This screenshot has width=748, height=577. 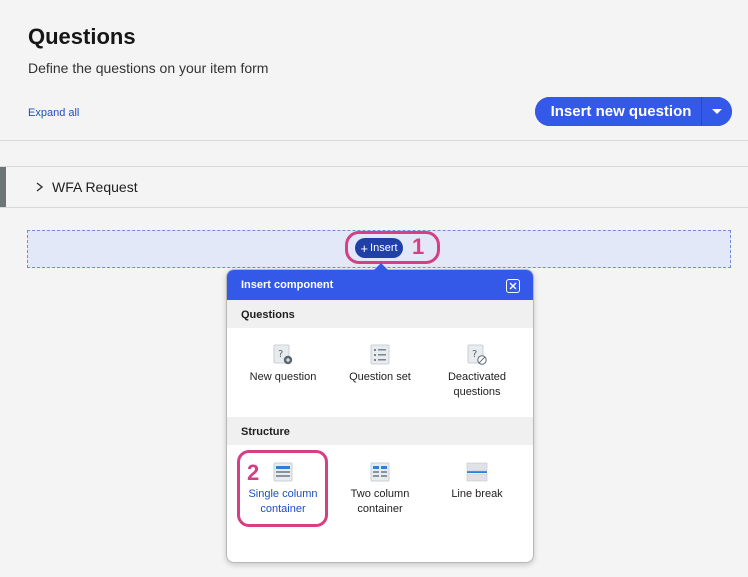 I want to click on component-tile-new-question: ? New question, so click(x=283, y=364).